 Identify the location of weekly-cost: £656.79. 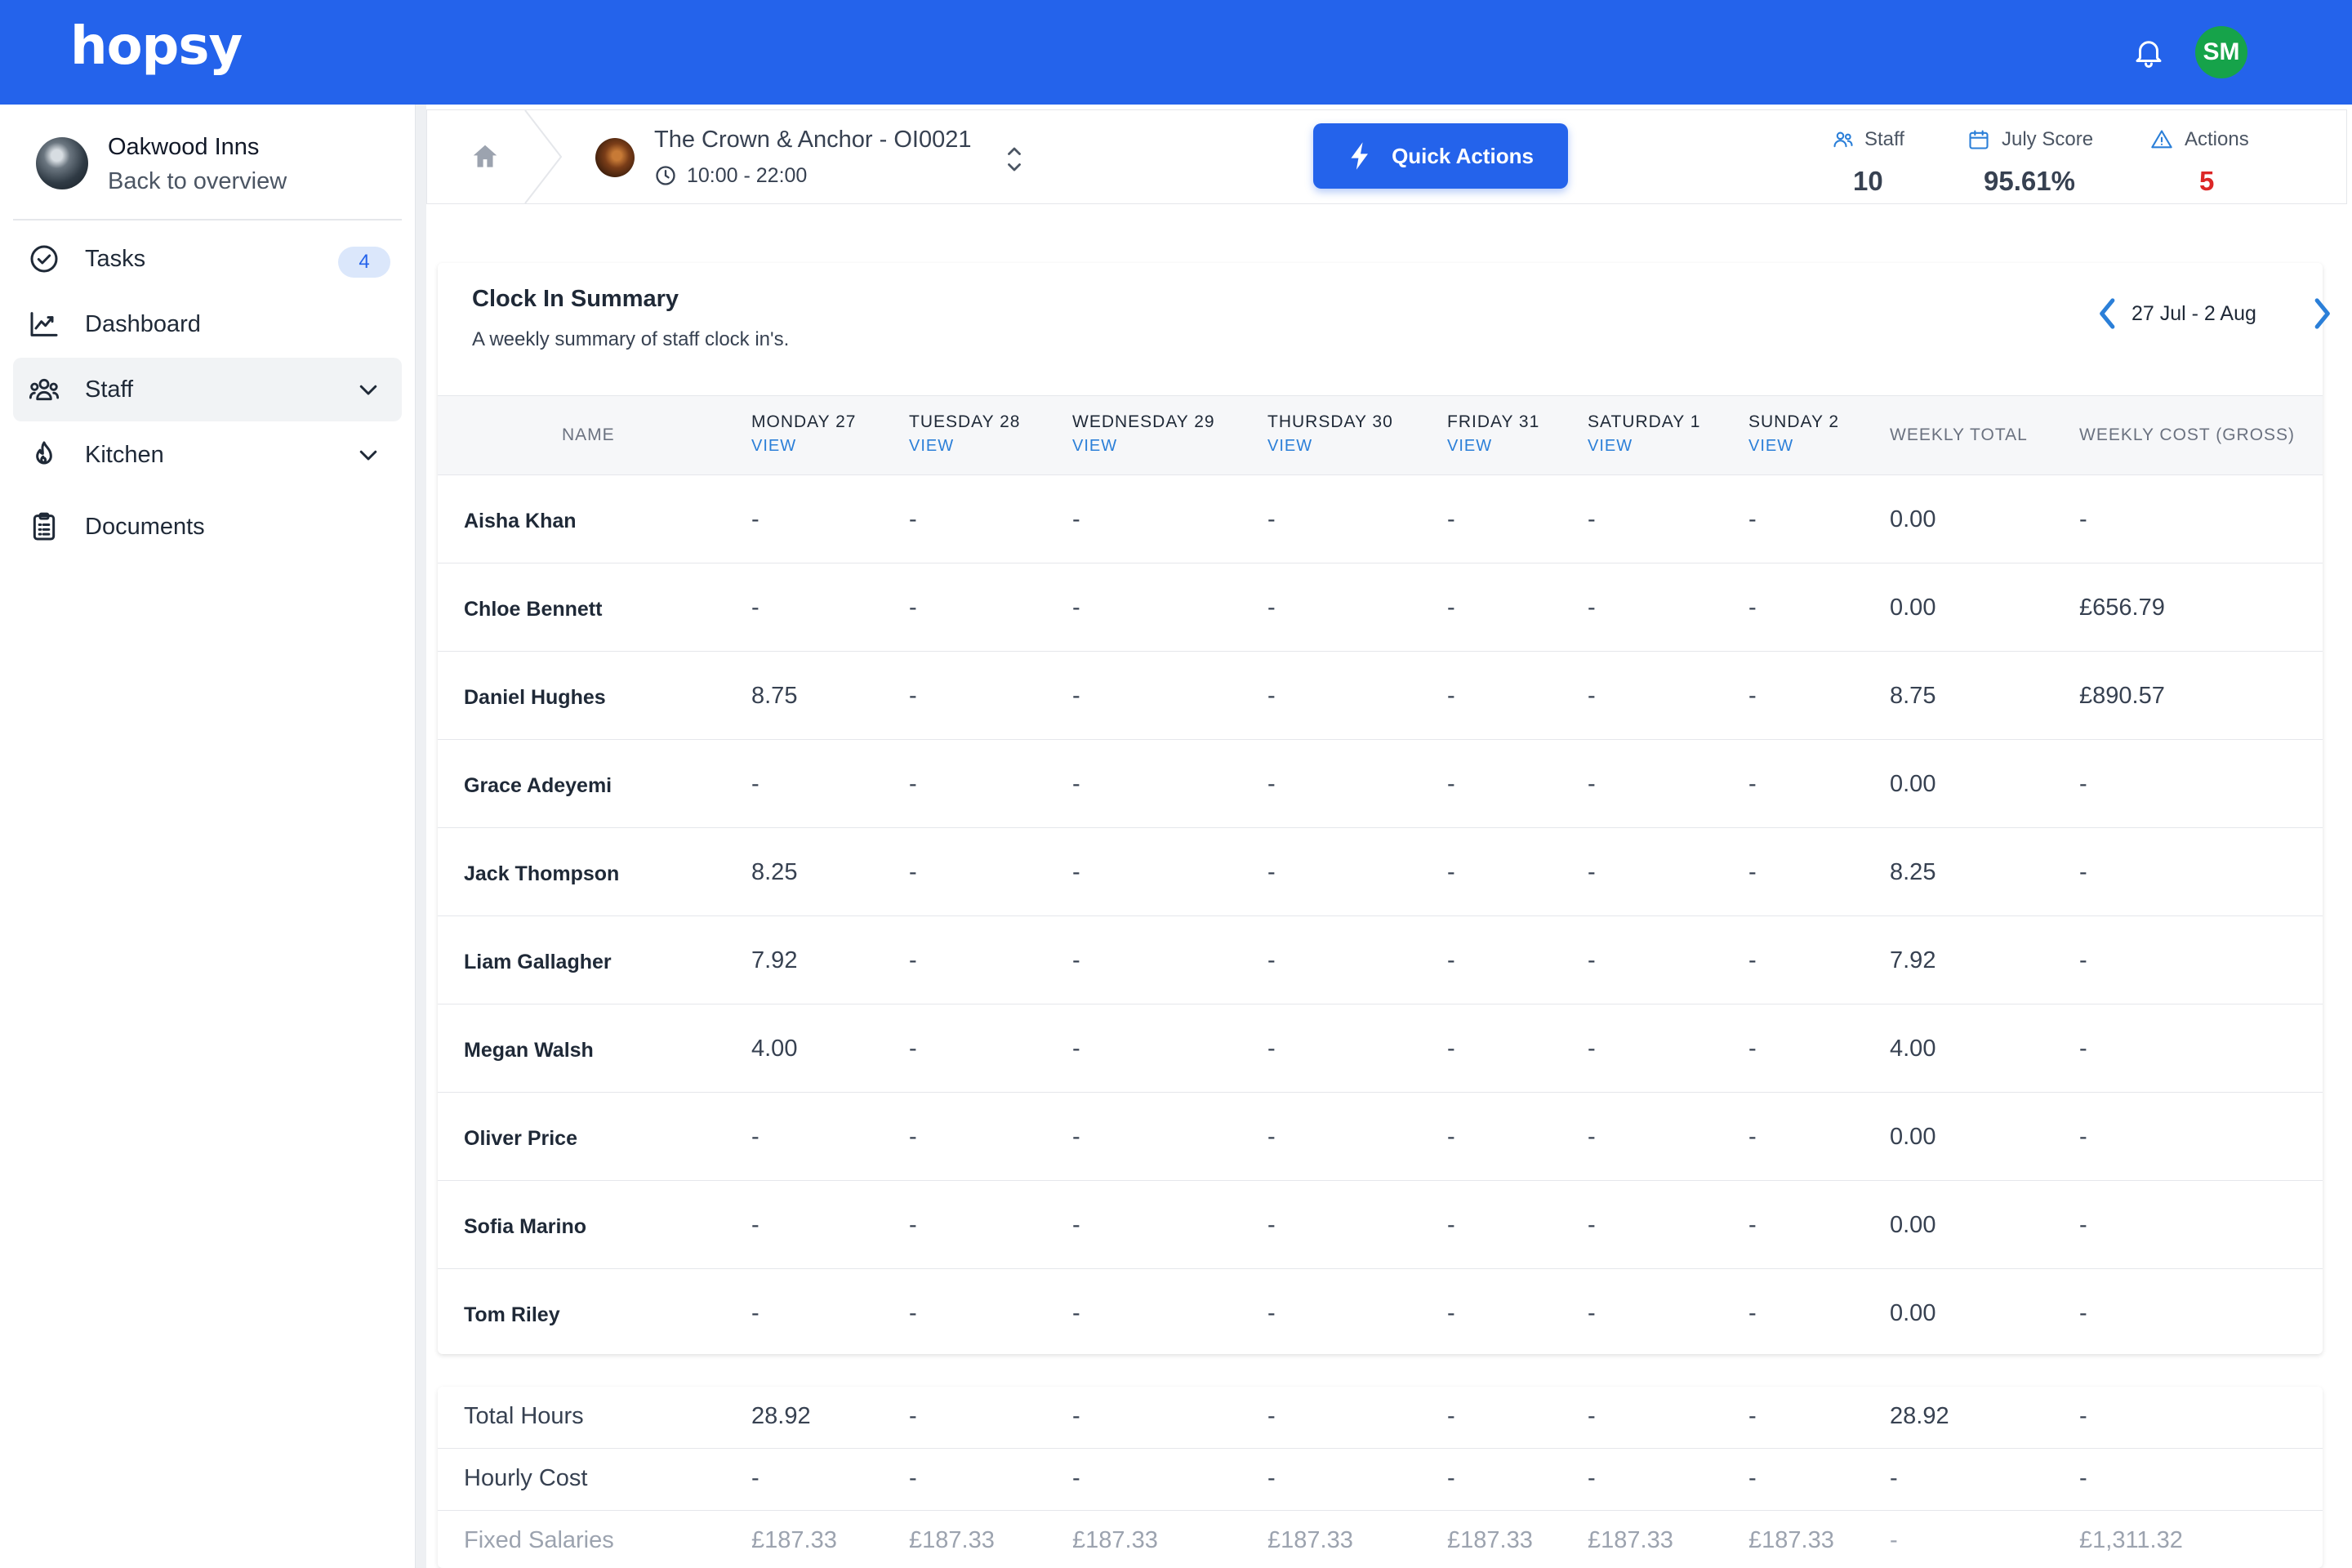
(2122, 608).